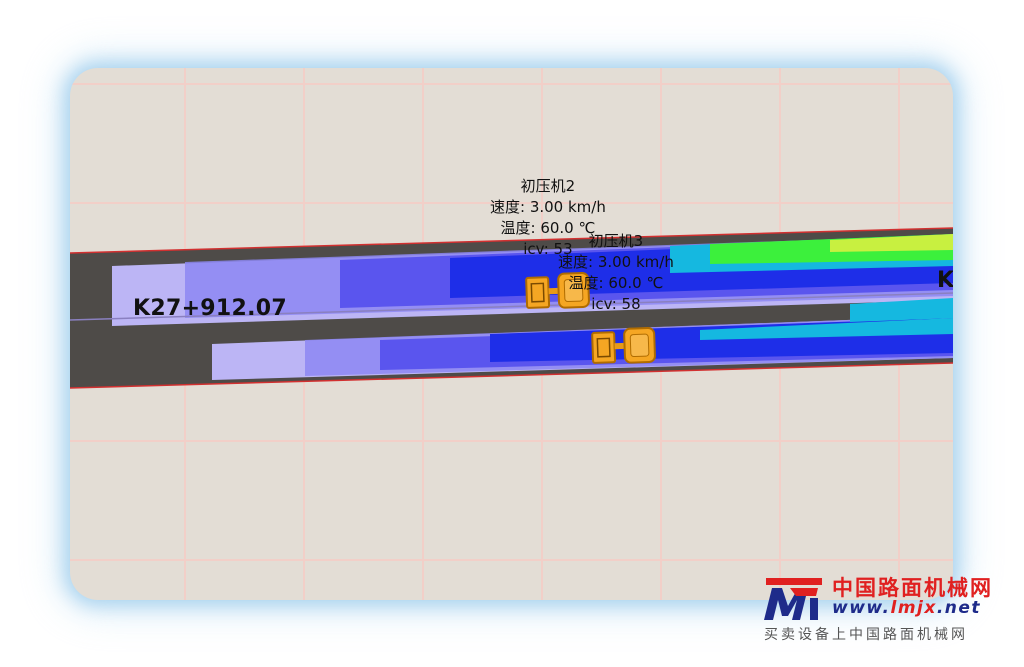  I want to click on lmjx-logo-icon, so click(793, 599).